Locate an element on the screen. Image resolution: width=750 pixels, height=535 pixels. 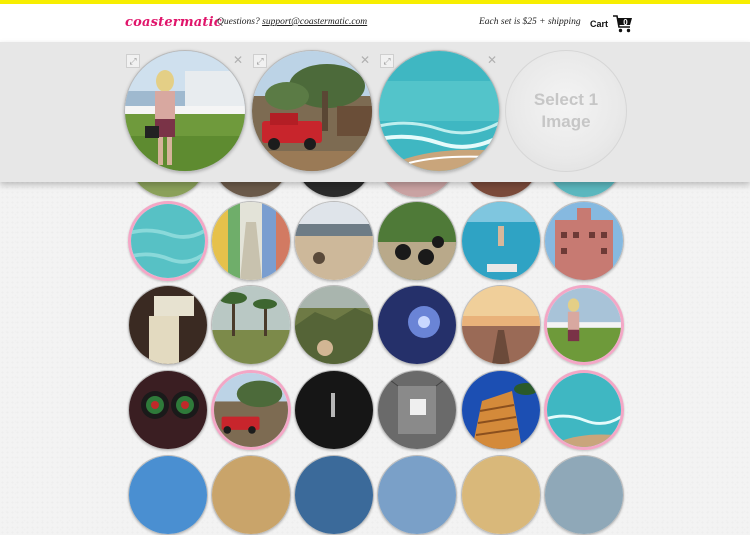
photo-thumb-dark-tunnel is located at coordinates (334, 410).